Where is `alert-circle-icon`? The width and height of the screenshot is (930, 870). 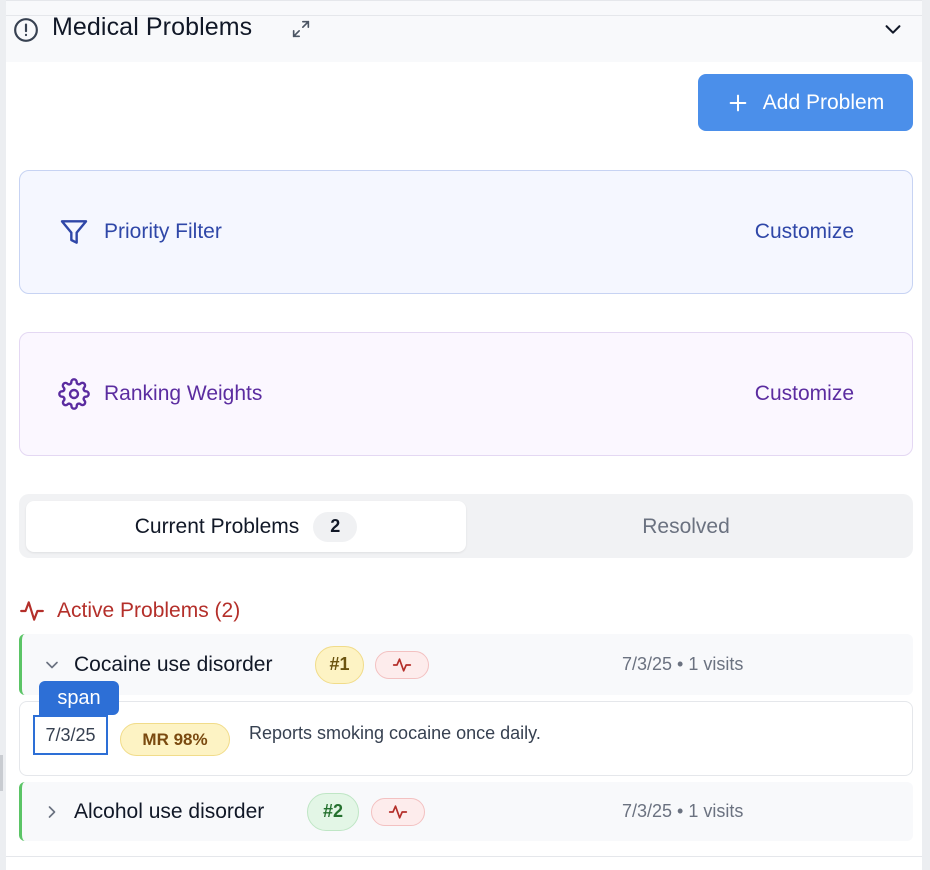
alert-circle-icon is located at coordinates (26, 30).